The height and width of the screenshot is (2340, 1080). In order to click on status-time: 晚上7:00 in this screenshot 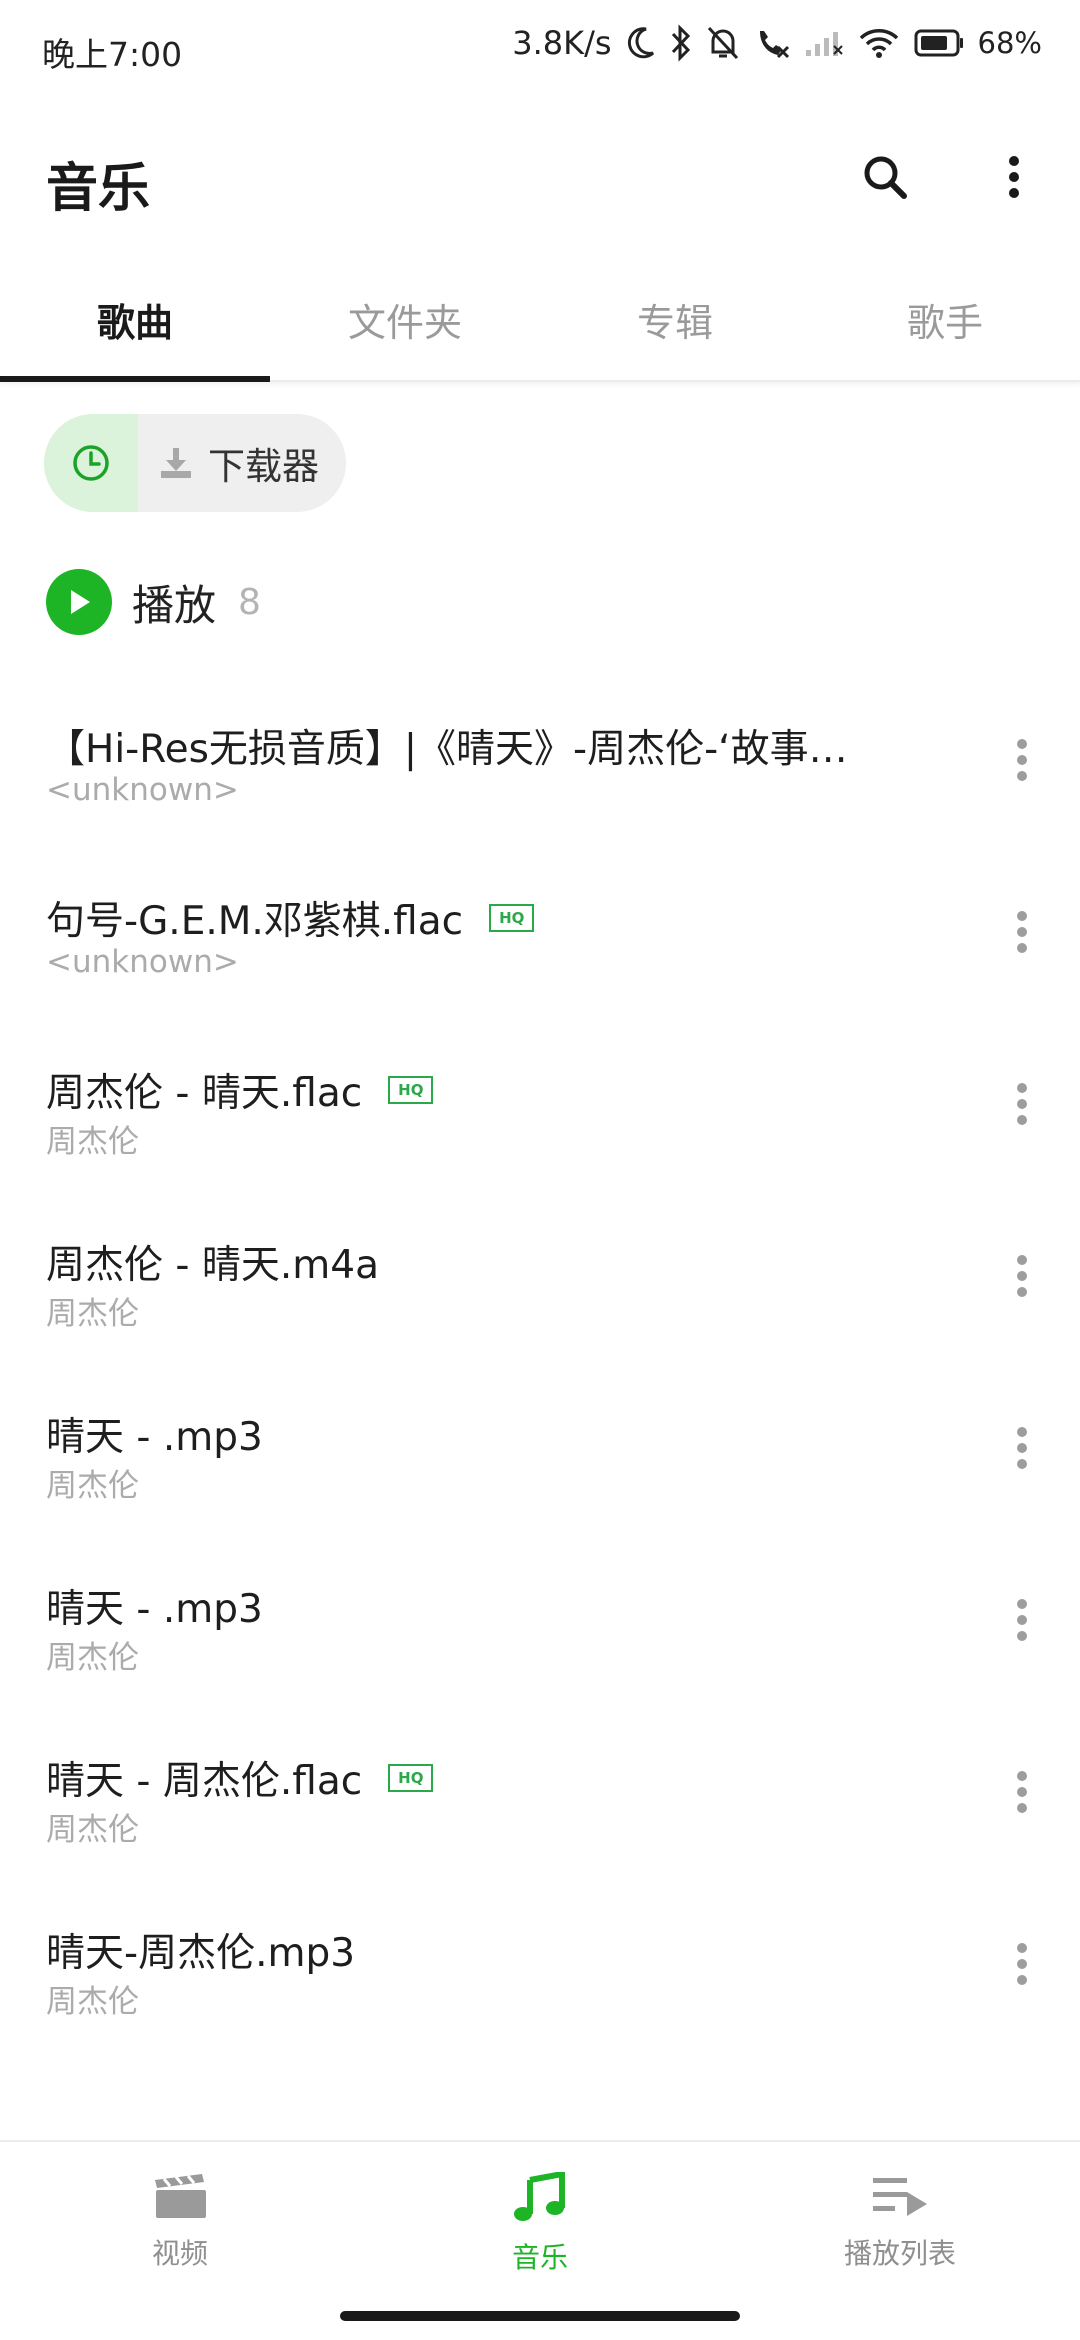, I will do `click(112, 54)`.